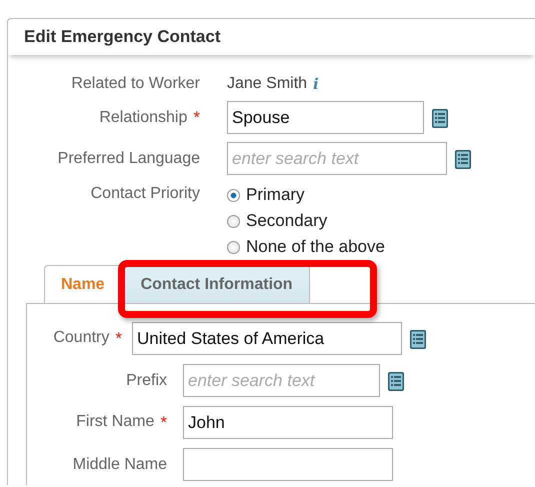 This screenshot has width=535, height=487. I want to click on field-label: Relationship, so click(143, 117).